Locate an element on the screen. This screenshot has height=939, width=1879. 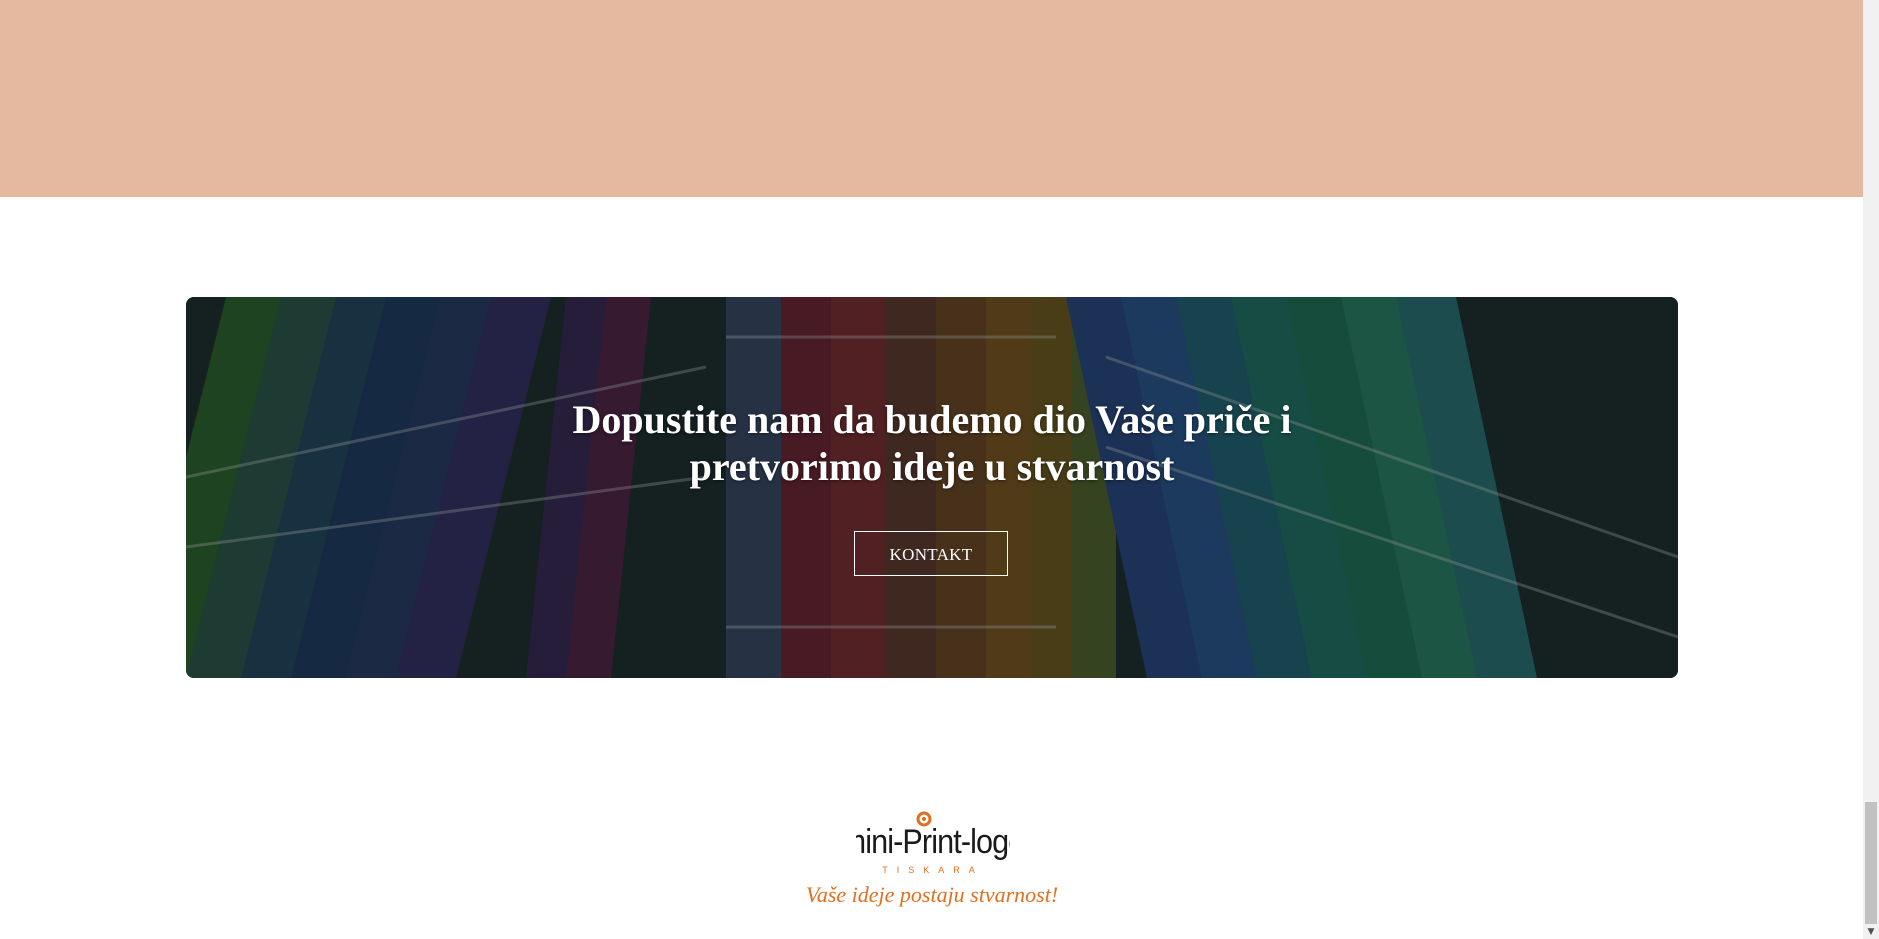
mini-print-logo-icon: mini-Print-logo TISKARA is located at coordinates (933, 843).